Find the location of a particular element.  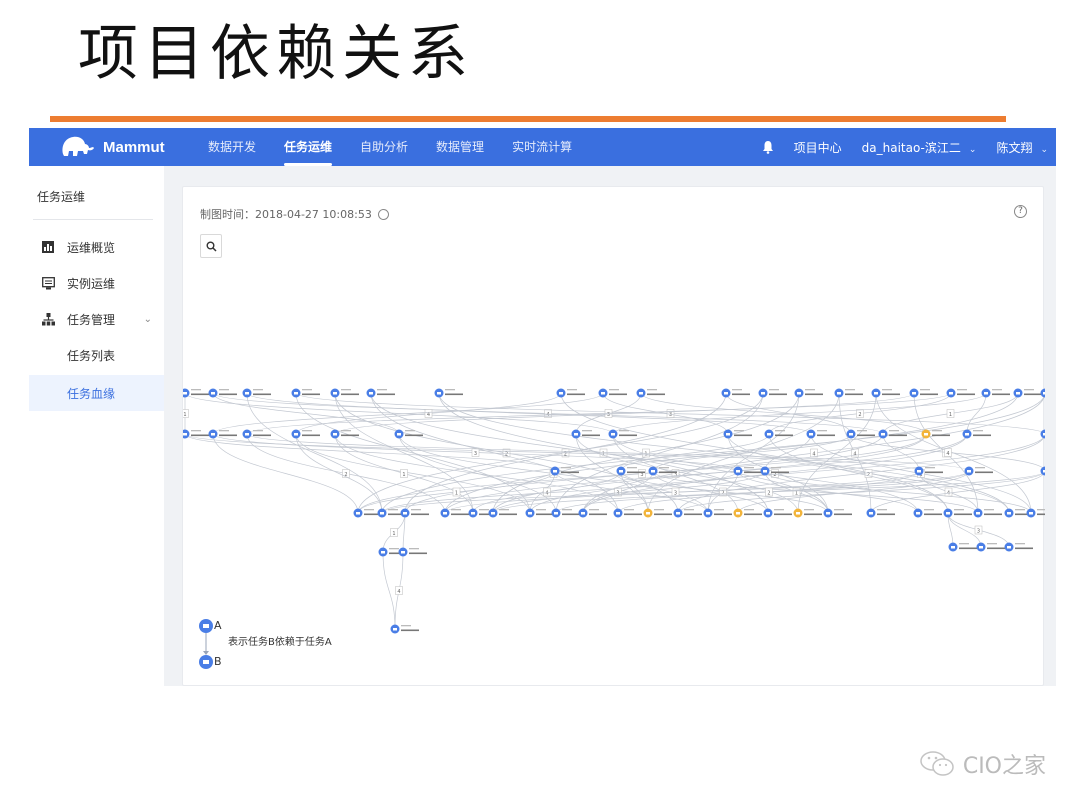

nav-data-dev: 数据开发 is located at coordinates (232, 147).